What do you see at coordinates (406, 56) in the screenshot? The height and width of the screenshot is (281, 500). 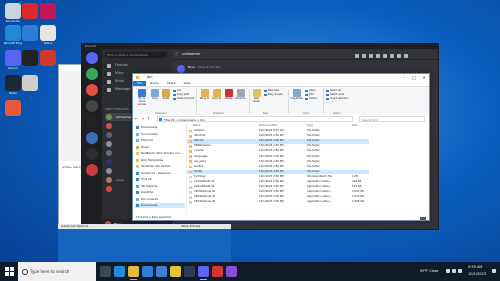 I see `help-icon` at bounding box center [406, 56].